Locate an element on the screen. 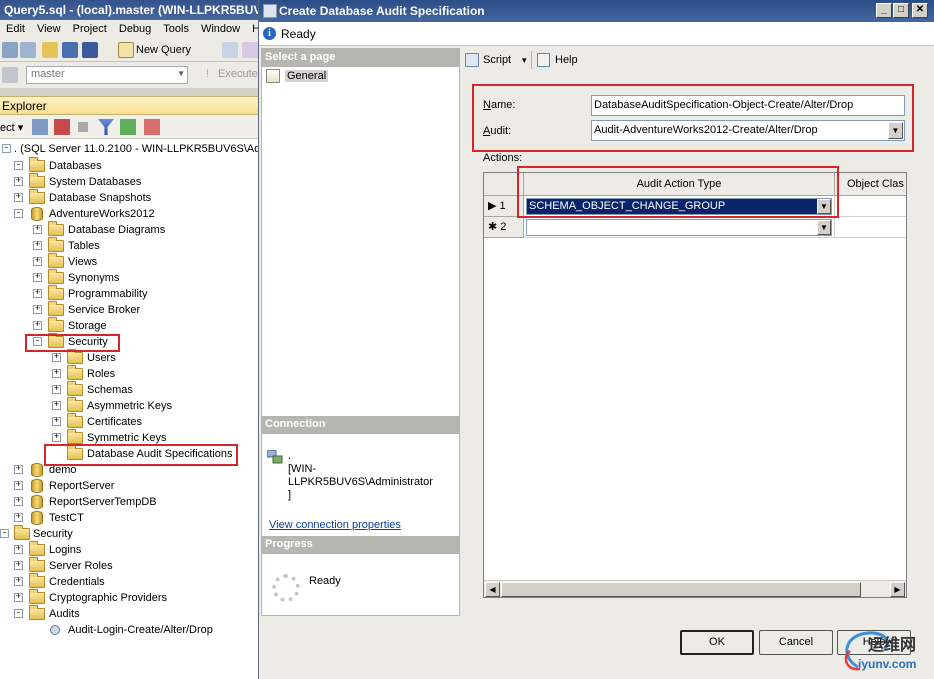 The image size is (934, 679). scrollbar-thumb is located at coordinates (681, 589).